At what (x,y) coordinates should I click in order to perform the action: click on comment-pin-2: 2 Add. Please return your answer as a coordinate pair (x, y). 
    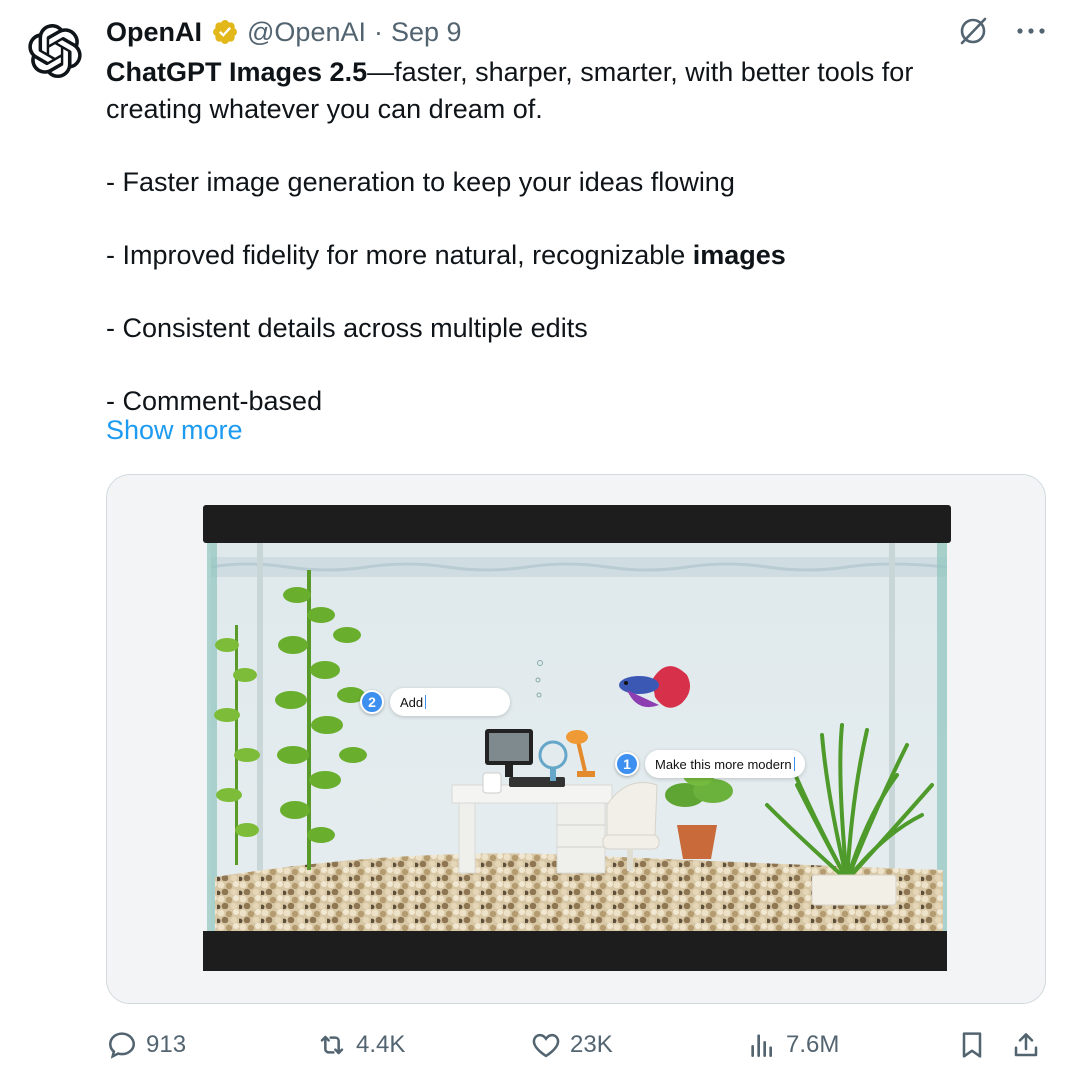
    Looking at the image, I should click on (435, 702).